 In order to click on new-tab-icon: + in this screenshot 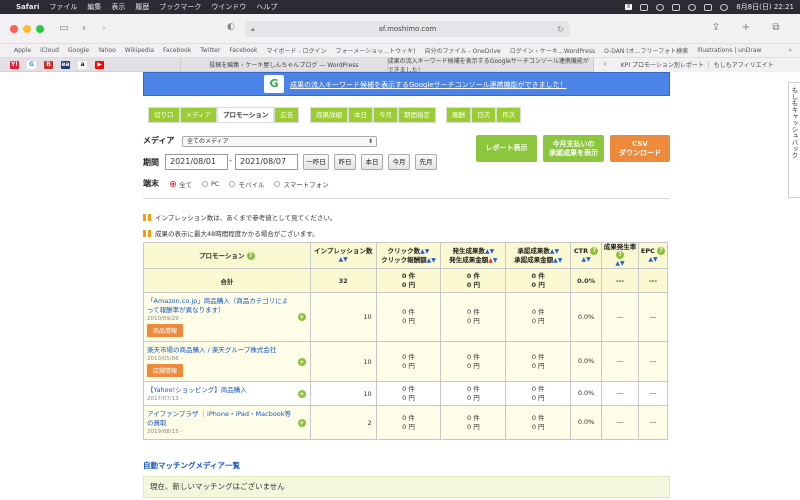, I will do `click(746, 28)`.